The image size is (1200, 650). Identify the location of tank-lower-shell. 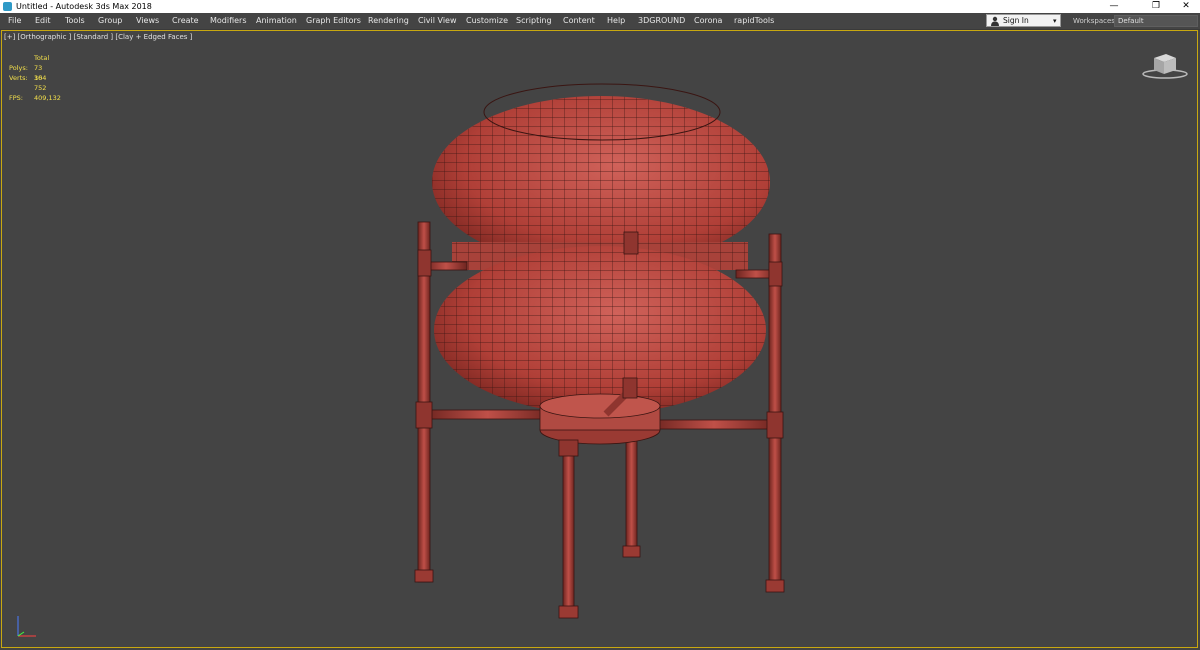
(600, 330).